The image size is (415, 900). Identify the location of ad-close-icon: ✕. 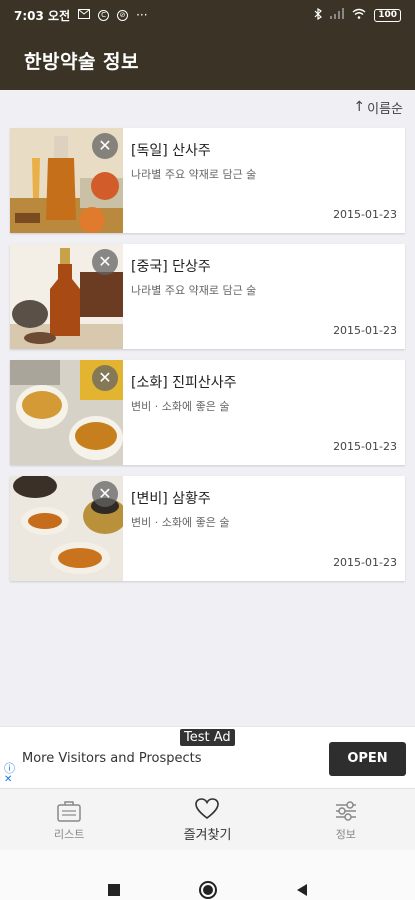
(8, 779).